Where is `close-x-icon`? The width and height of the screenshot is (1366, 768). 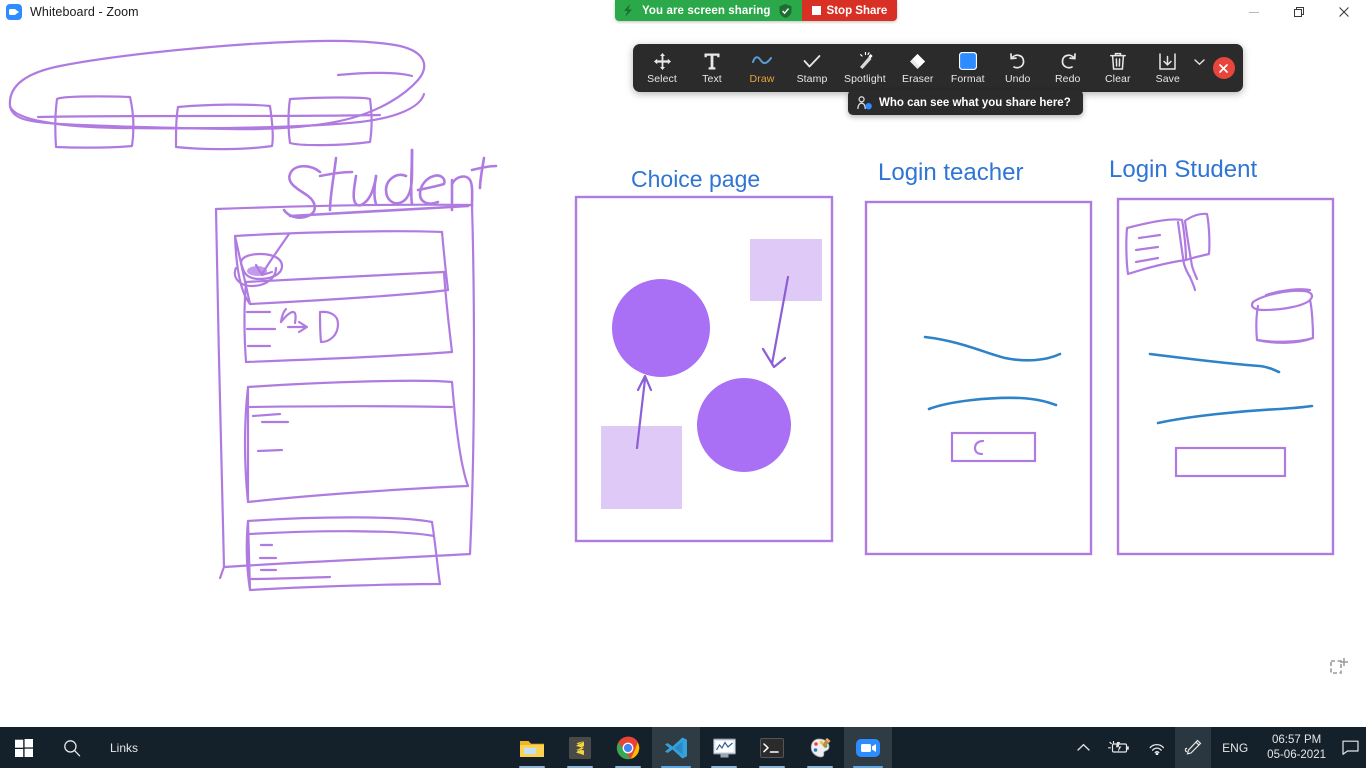
close-x-icon is located at coordinates (1224, 68).